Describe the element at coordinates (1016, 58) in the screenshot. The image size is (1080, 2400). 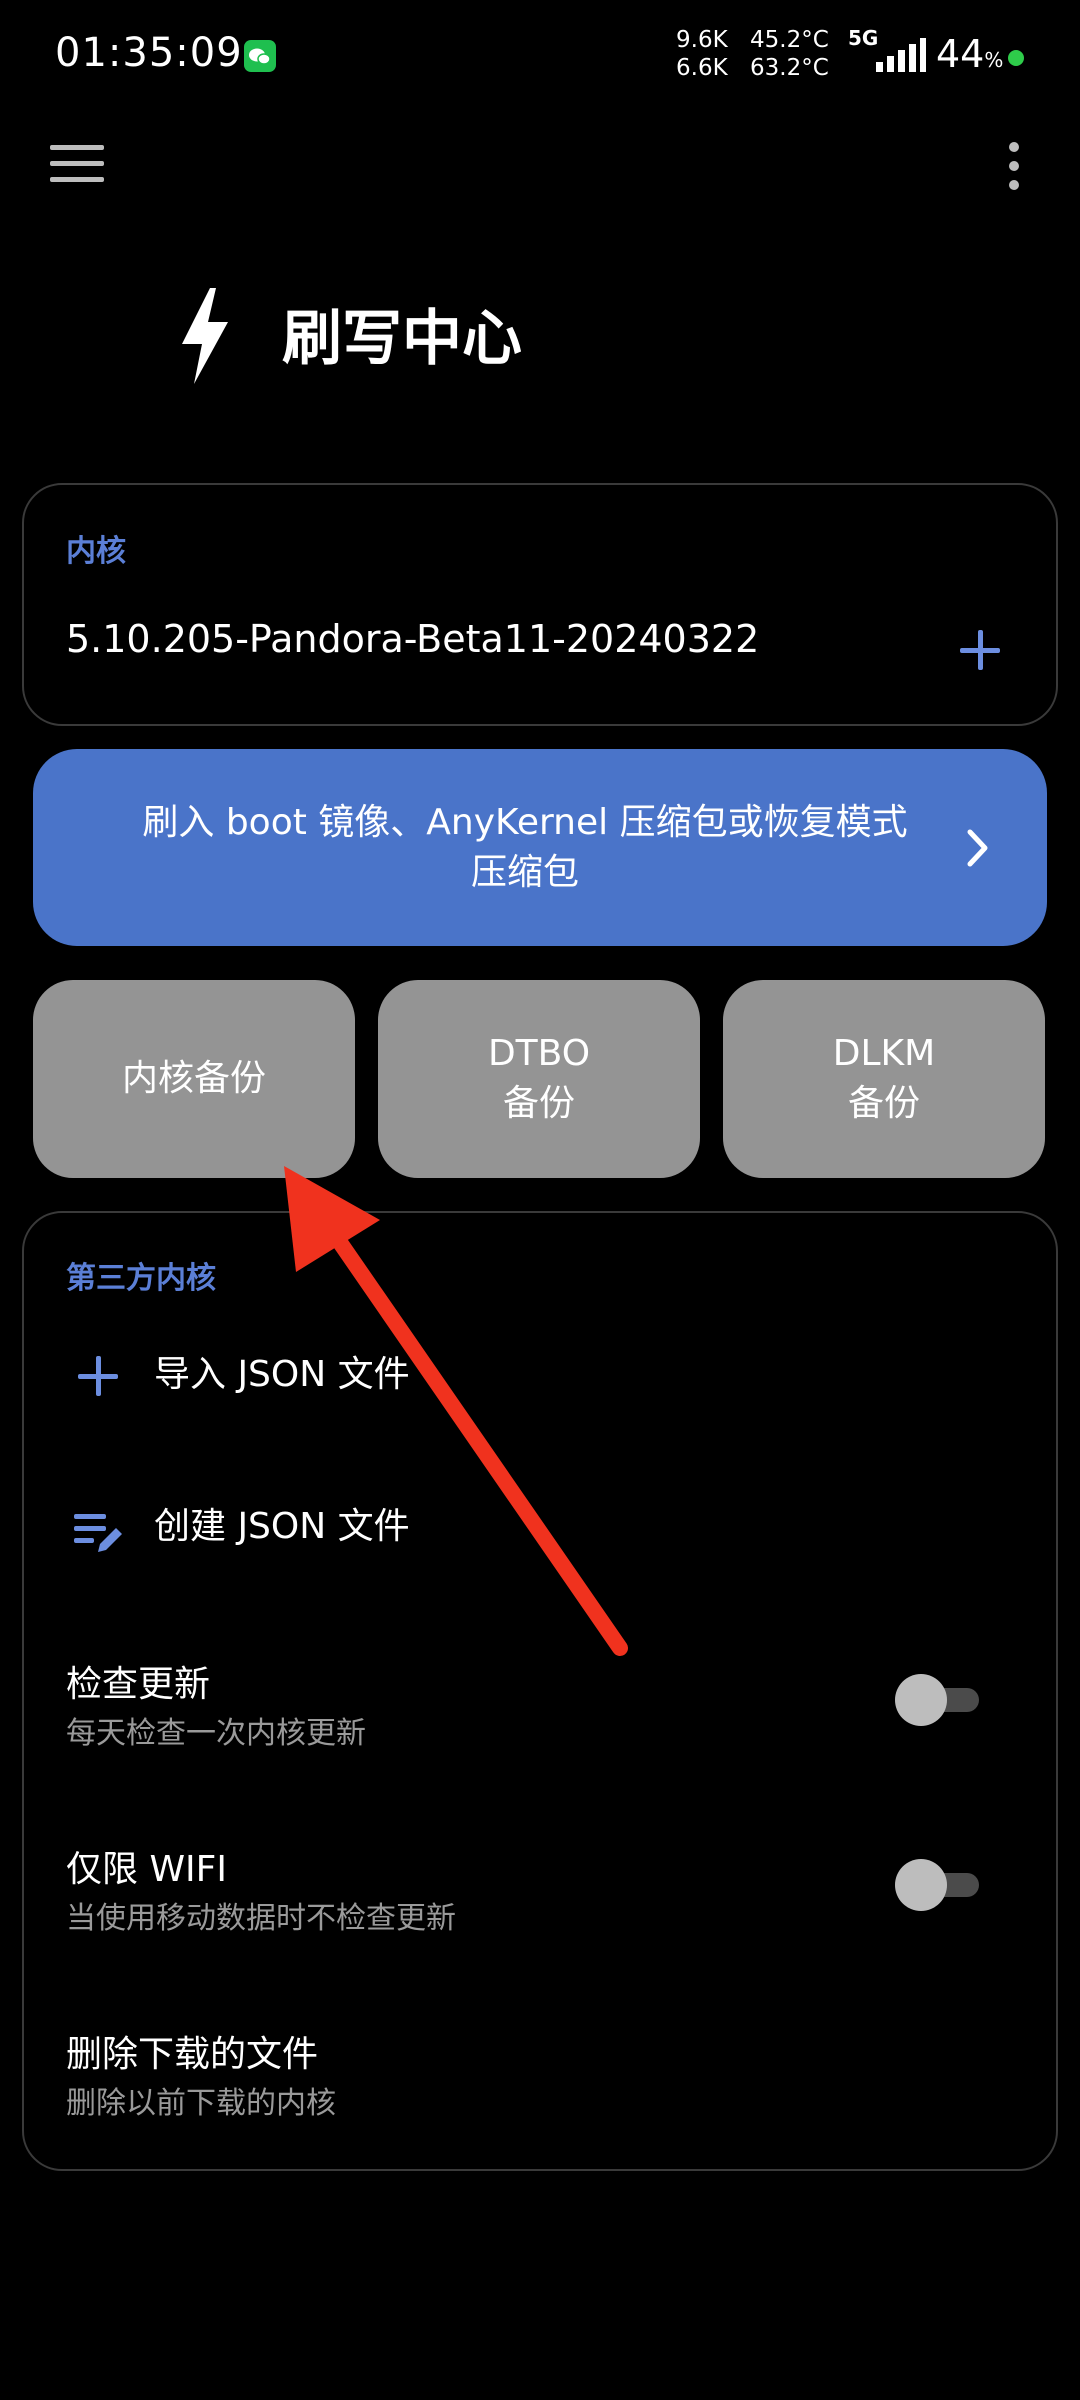
I see `battery-dot-icon` at that location.